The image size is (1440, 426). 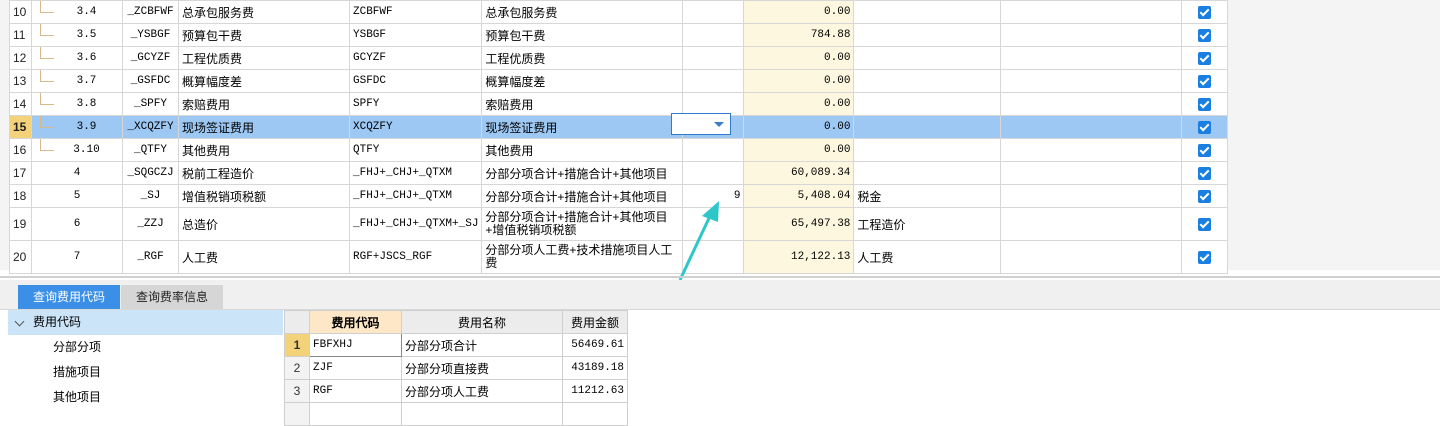 What do you see at coordinates (927, 196) in the screenshot?
I see `remark-cell: 税金` at bounding box center [927, 196].